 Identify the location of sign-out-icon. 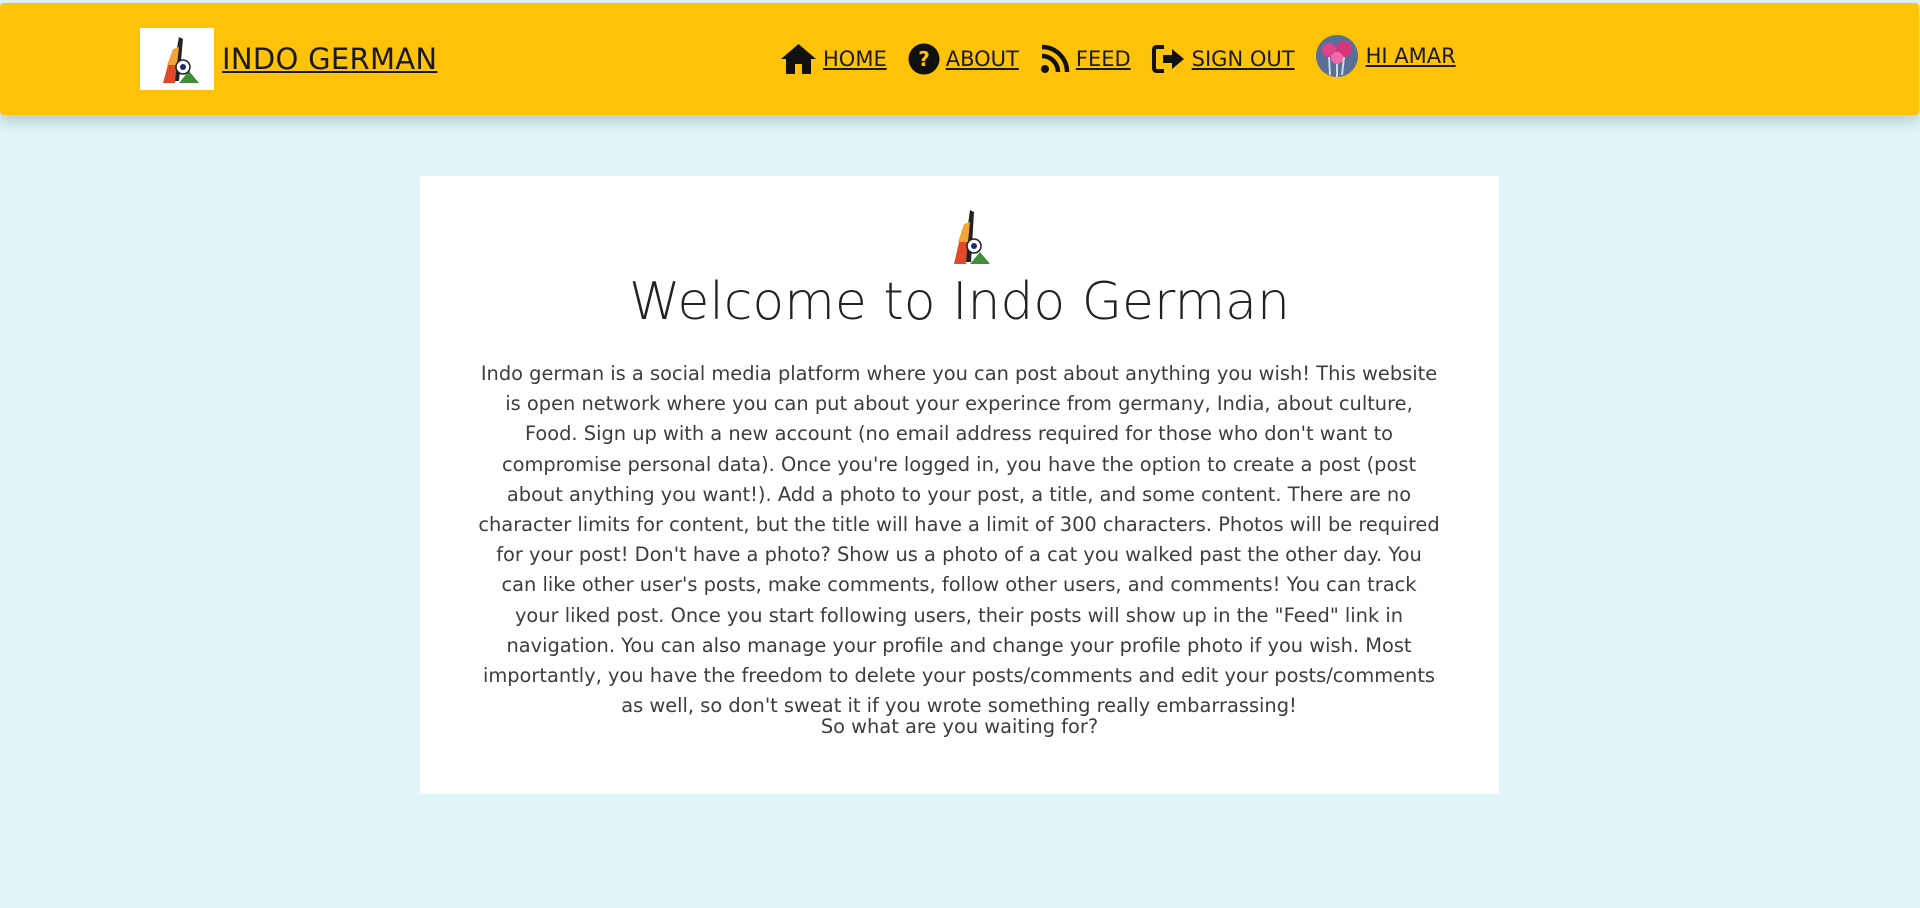
(1167, 59).